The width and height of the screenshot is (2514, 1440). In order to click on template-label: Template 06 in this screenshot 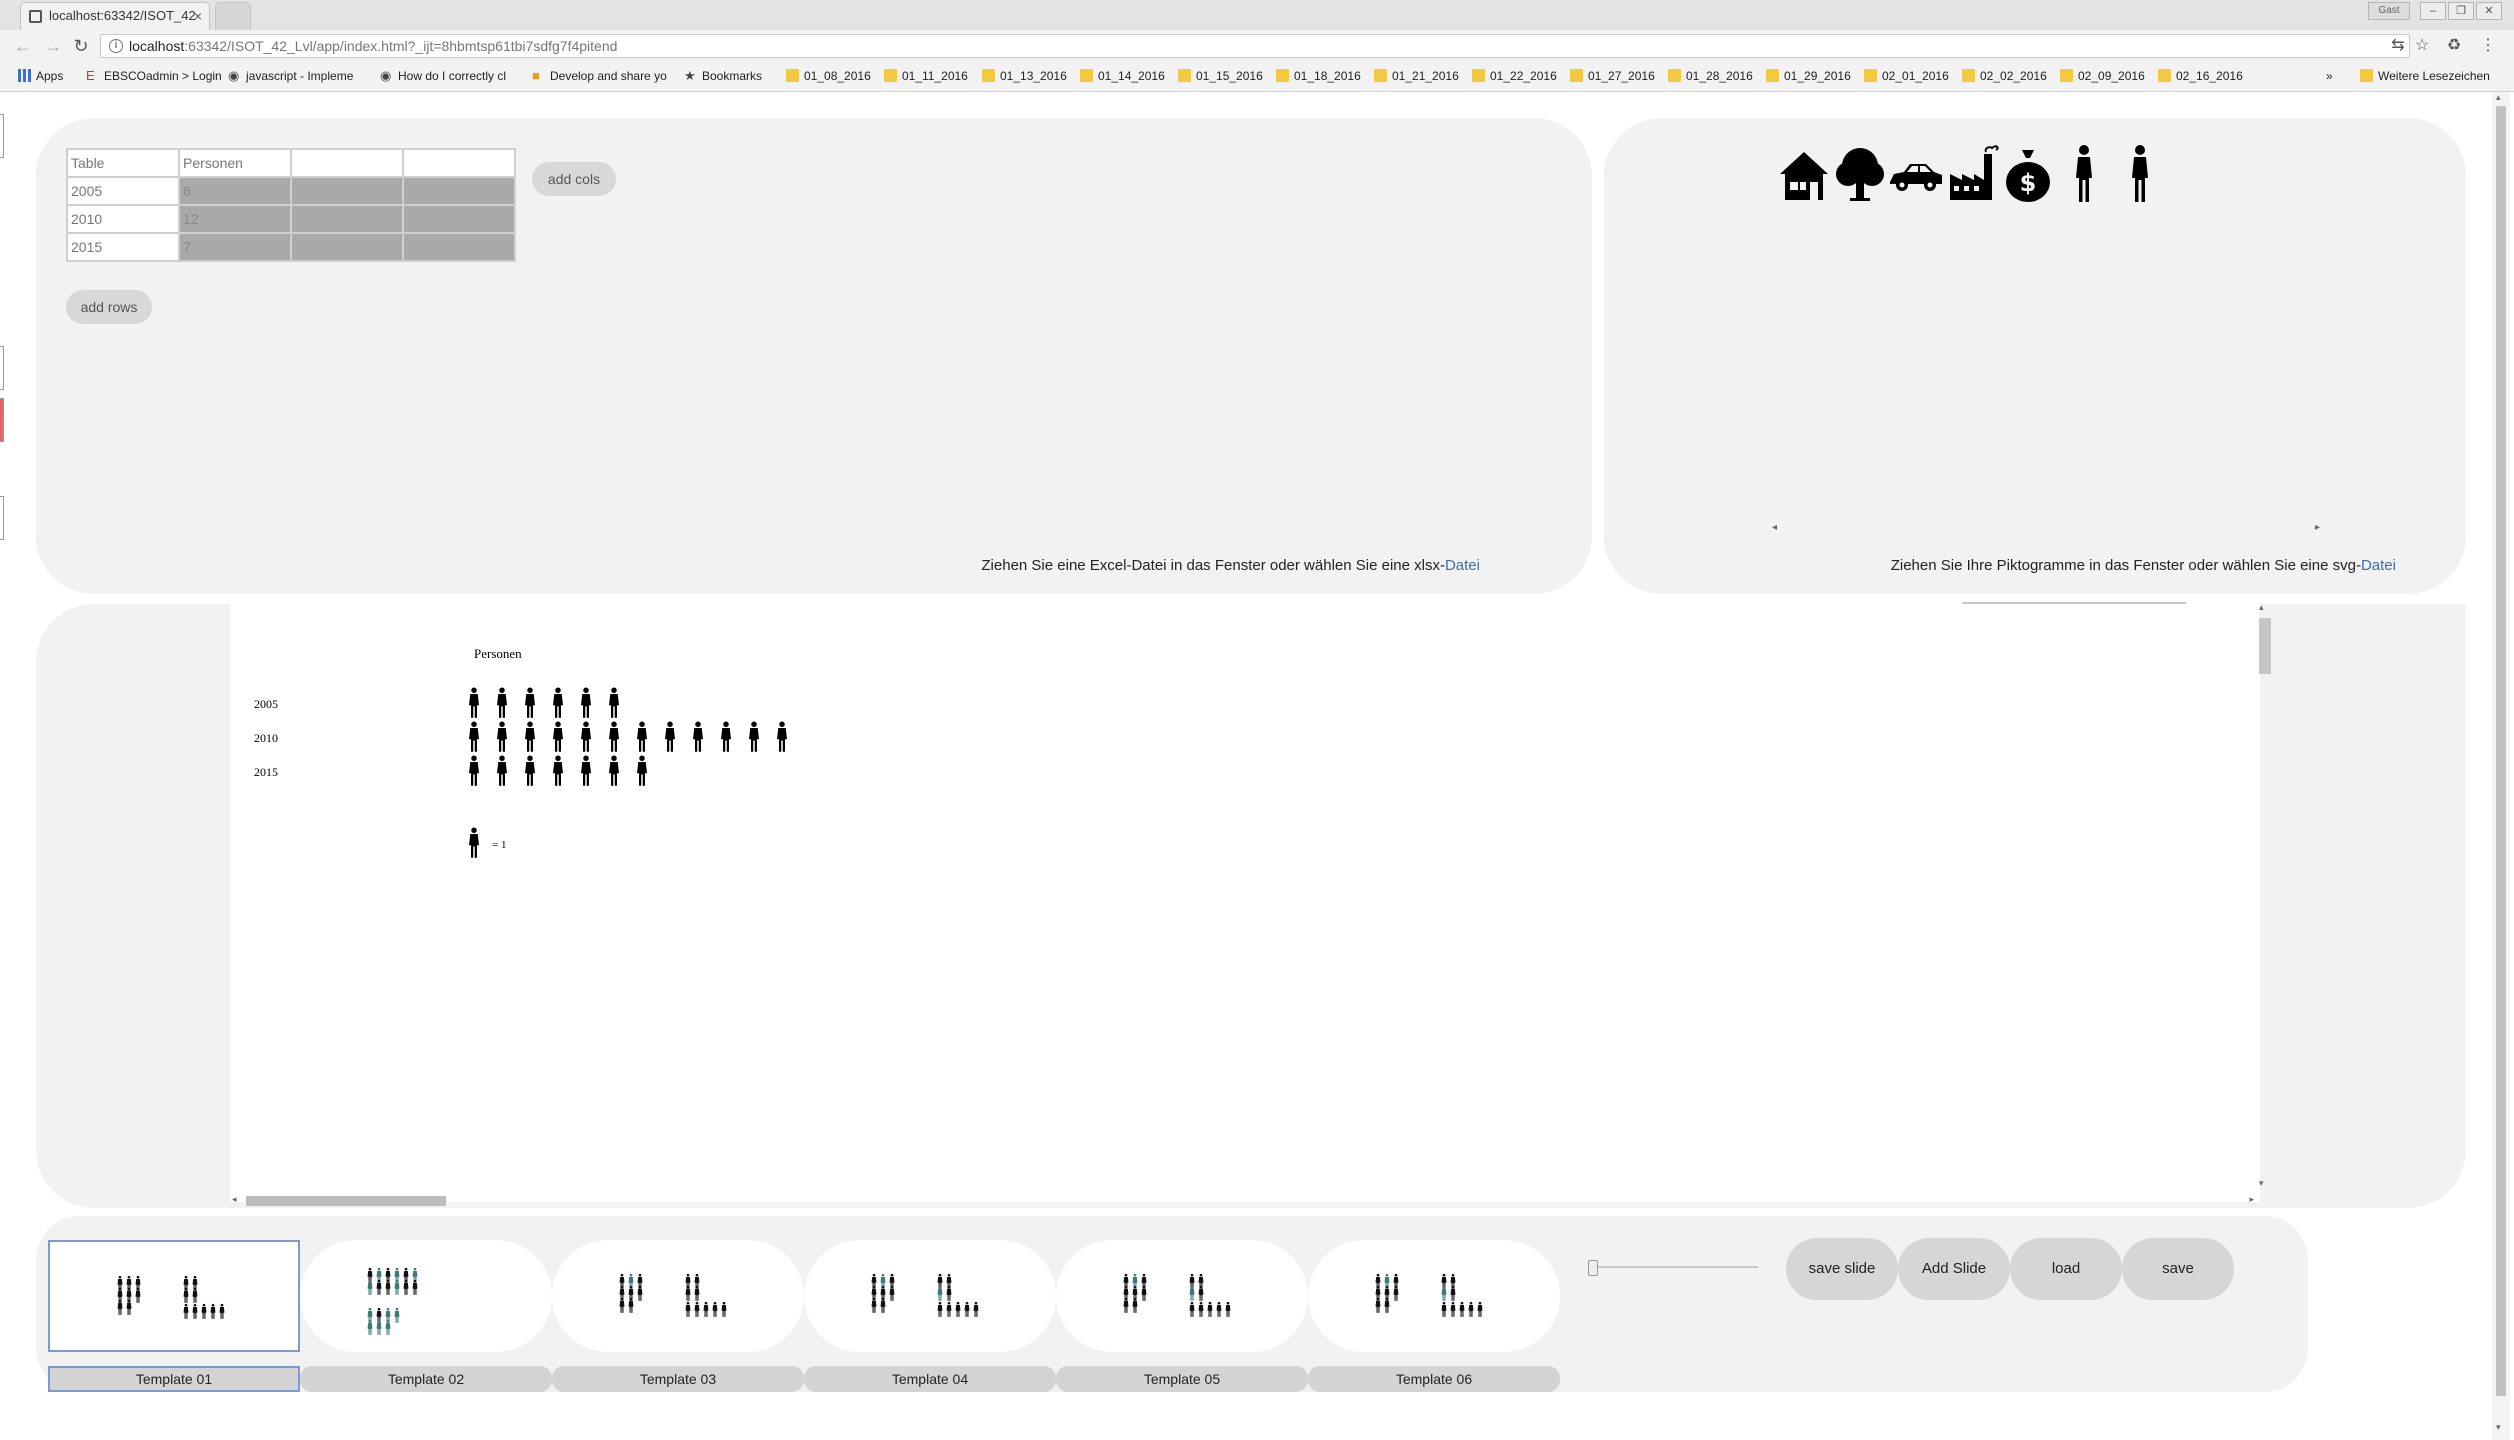, I will do `click(1434, 1379)`.